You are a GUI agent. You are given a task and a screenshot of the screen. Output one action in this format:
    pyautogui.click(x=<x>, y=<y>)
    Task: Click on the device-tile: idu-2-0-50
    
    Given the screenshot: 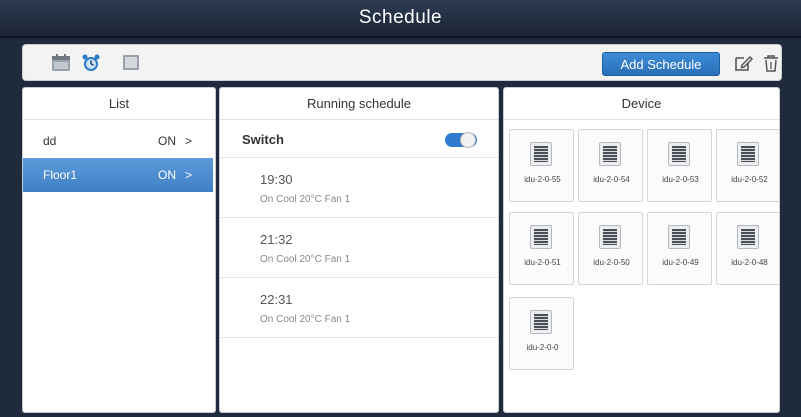 What is the action you would take?
    pyautogui.click(x=610, y=248)
    